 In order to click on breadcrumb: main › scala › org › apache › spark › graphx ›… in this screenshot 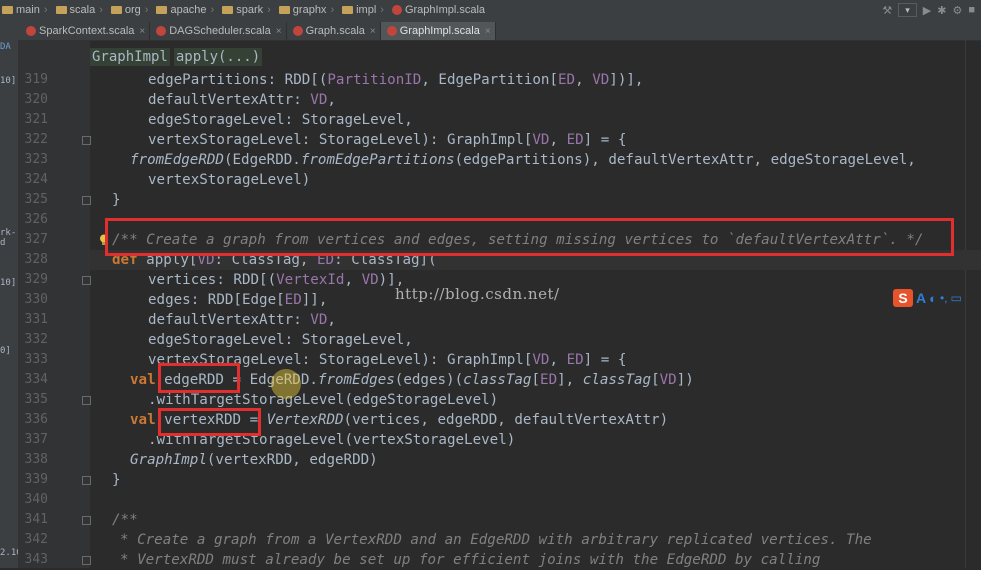, I will do `click(490, 10)`.